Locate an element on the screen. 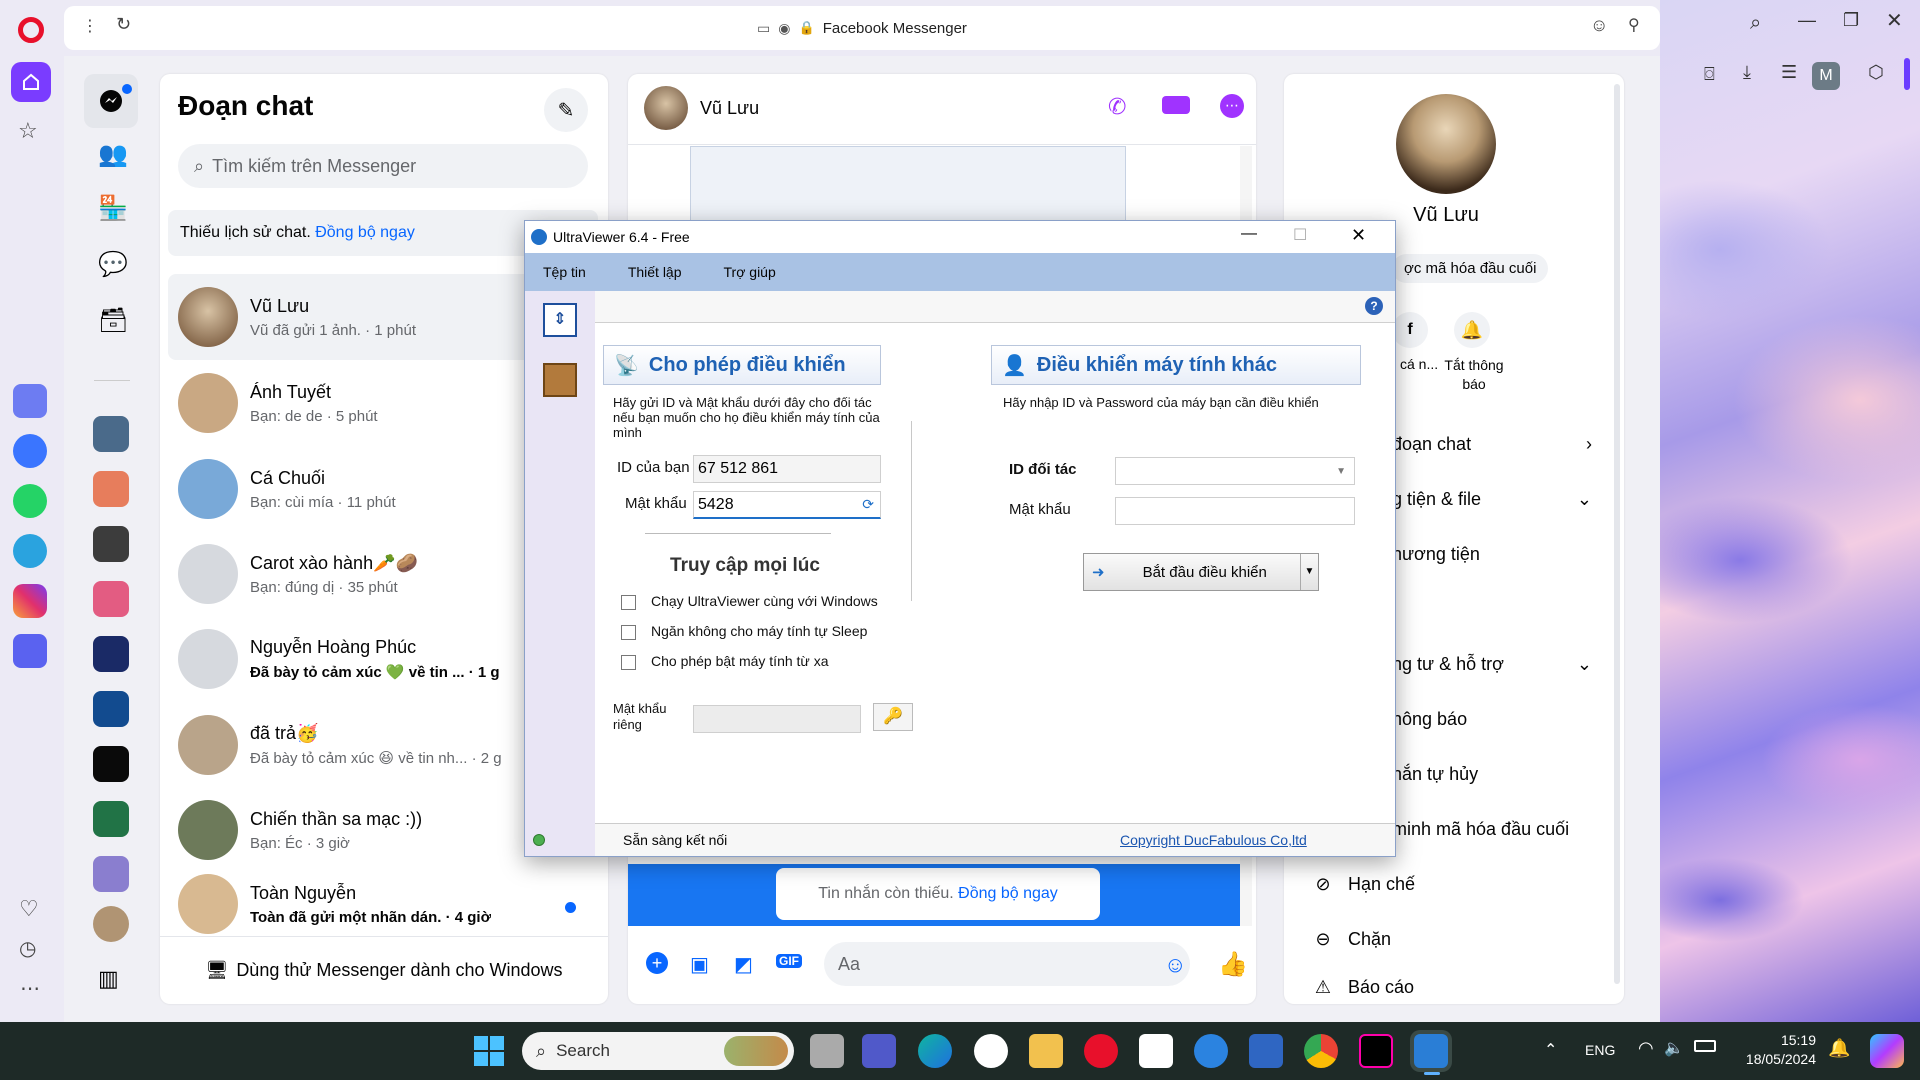 The image size is (1920, 1080). uv-minimize-icon: — is located at coordinates (1249, 234).